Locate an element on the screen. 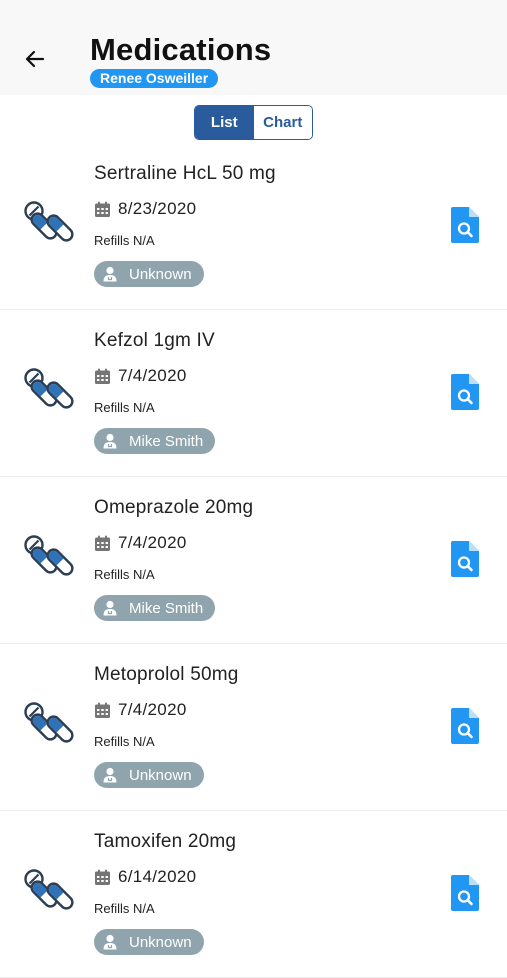 The height and width of the screenshot is (978, 507). medication-date: 8/23/2020 is located at coordinates (145, 209).